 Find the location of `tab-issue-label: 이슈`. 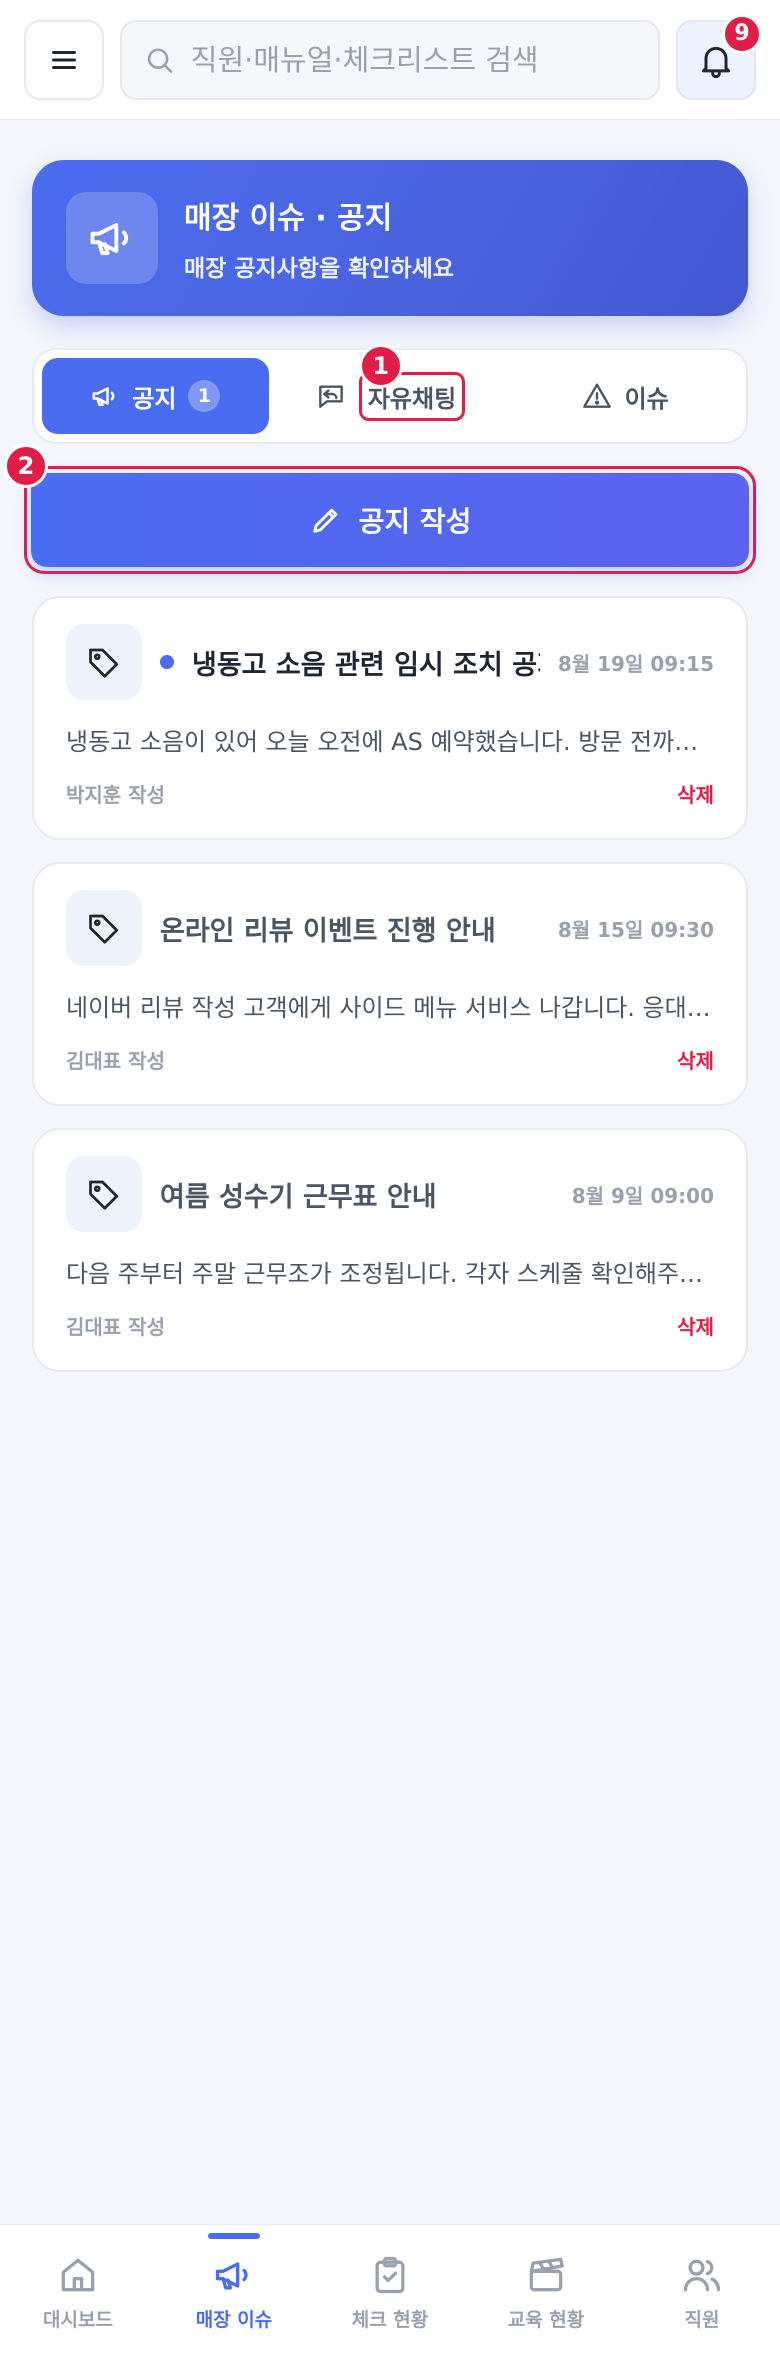

tab-issue-label: 이슈 is located at coordinates (646, 398).